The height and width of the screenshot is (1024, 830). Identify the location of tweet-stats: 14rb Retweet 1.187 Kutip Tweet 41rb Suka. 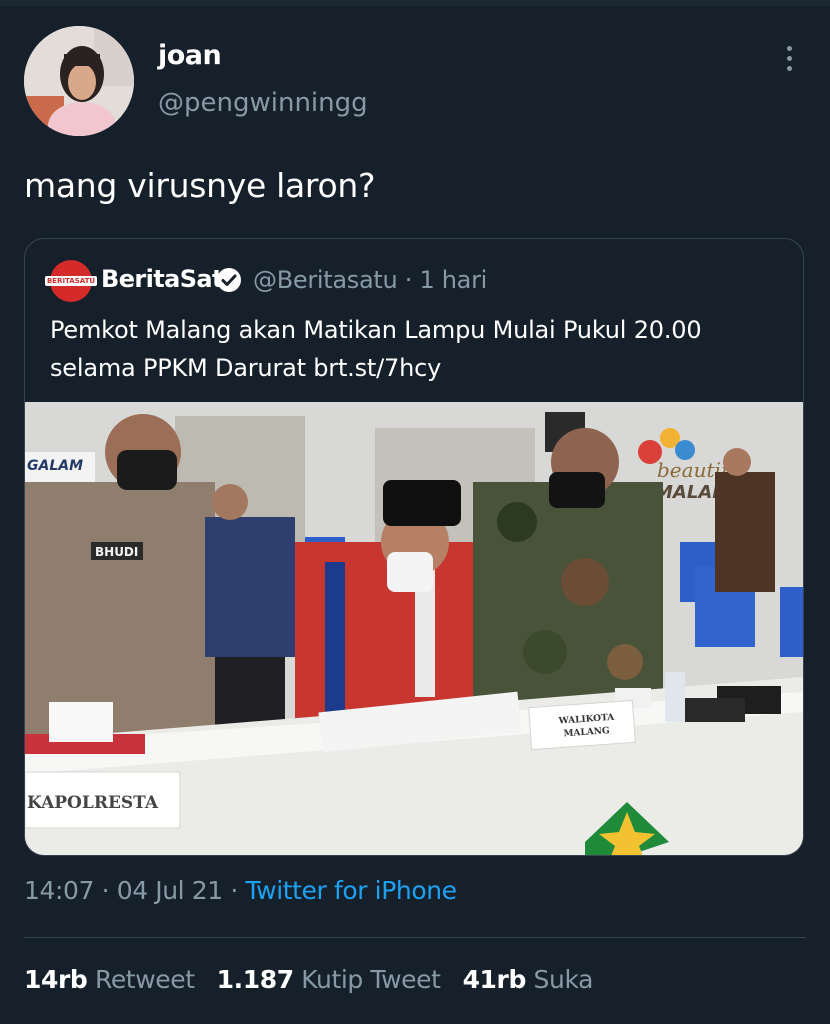
(319, 979).